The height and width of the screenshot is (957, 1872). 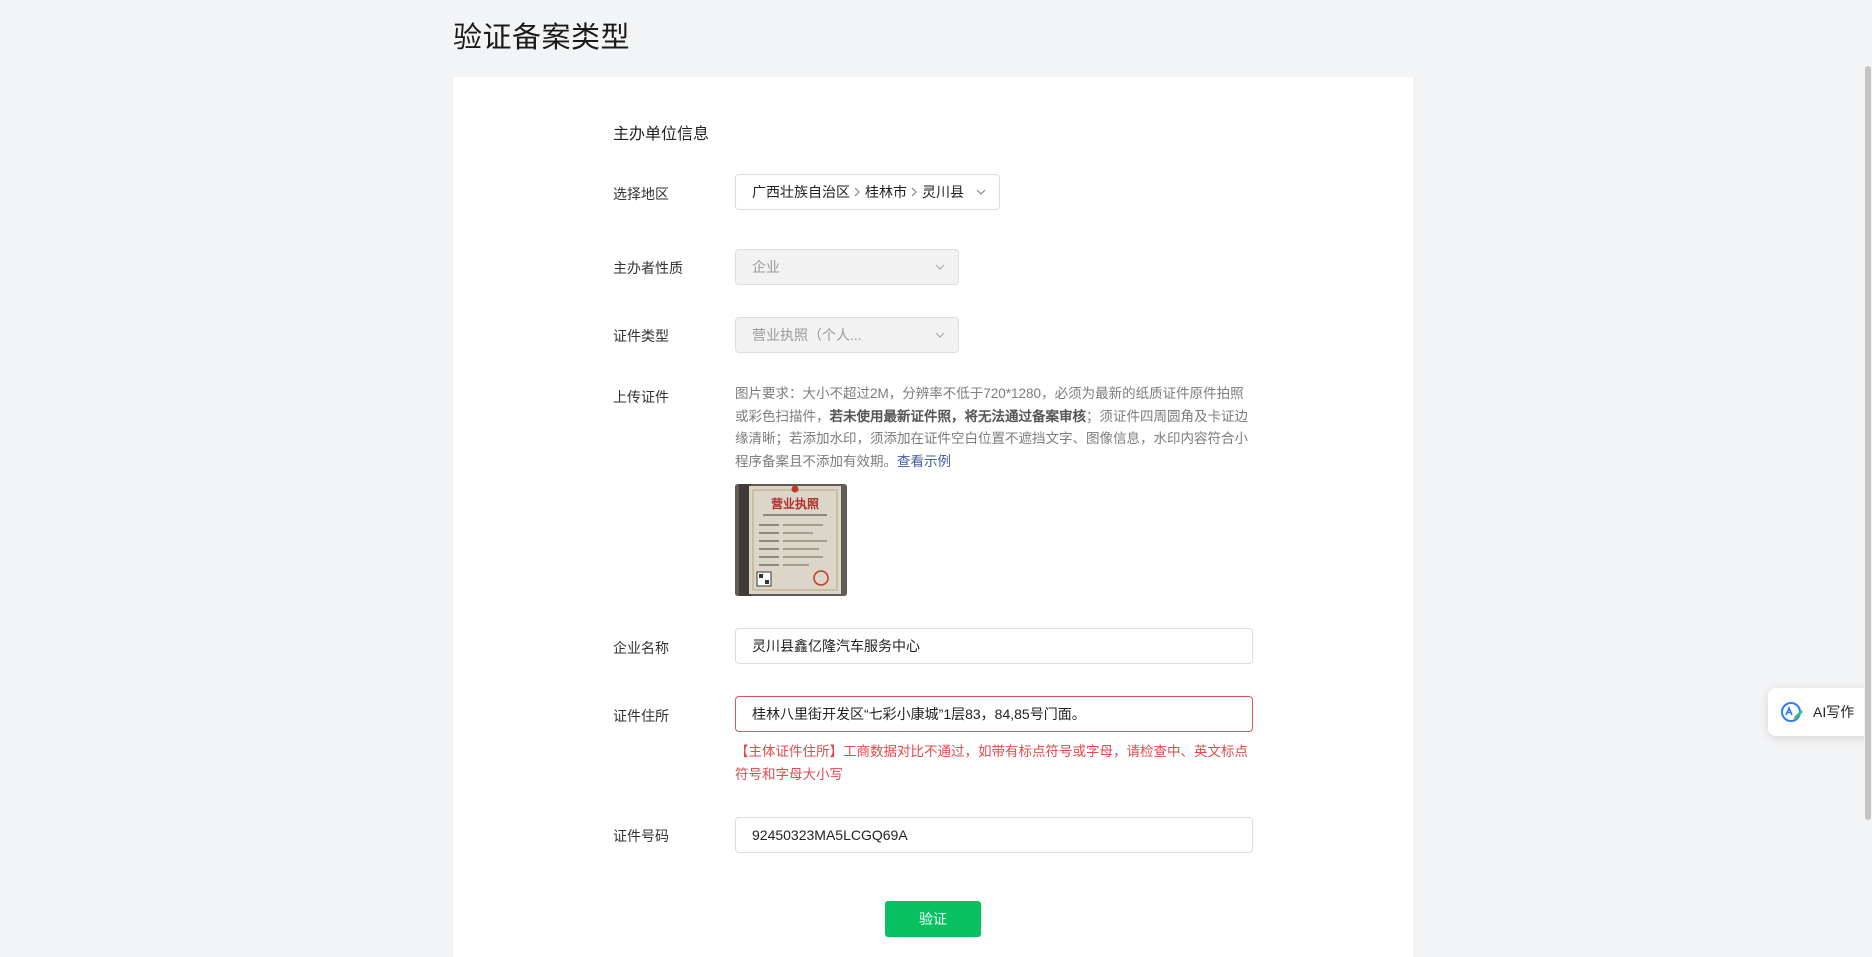 What do you see at coordinates (661, 134) in the screenshot?
I see `section-title: 主办单位信息` at bounding box center [661, 134].